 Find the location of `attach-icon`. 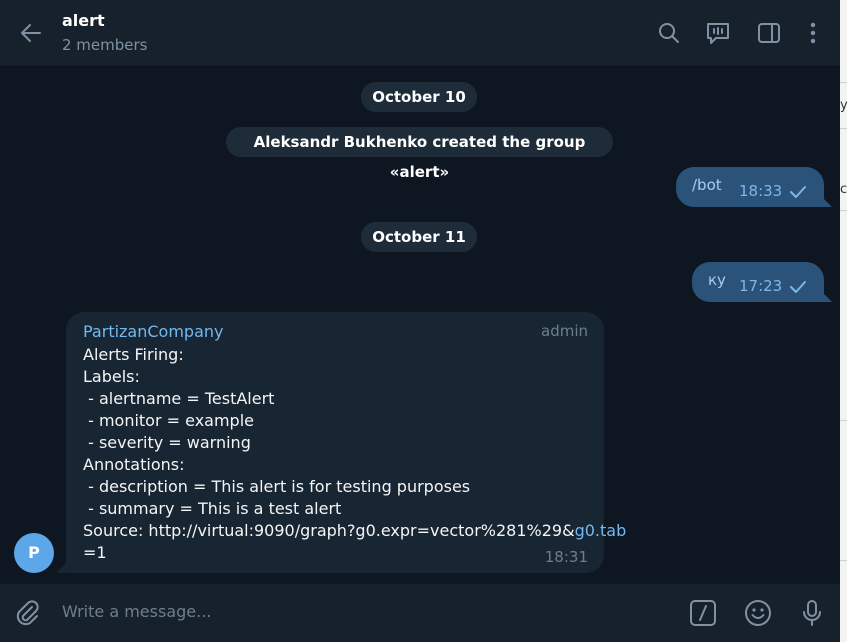

attach-icon is located at coordinates (27, 613).